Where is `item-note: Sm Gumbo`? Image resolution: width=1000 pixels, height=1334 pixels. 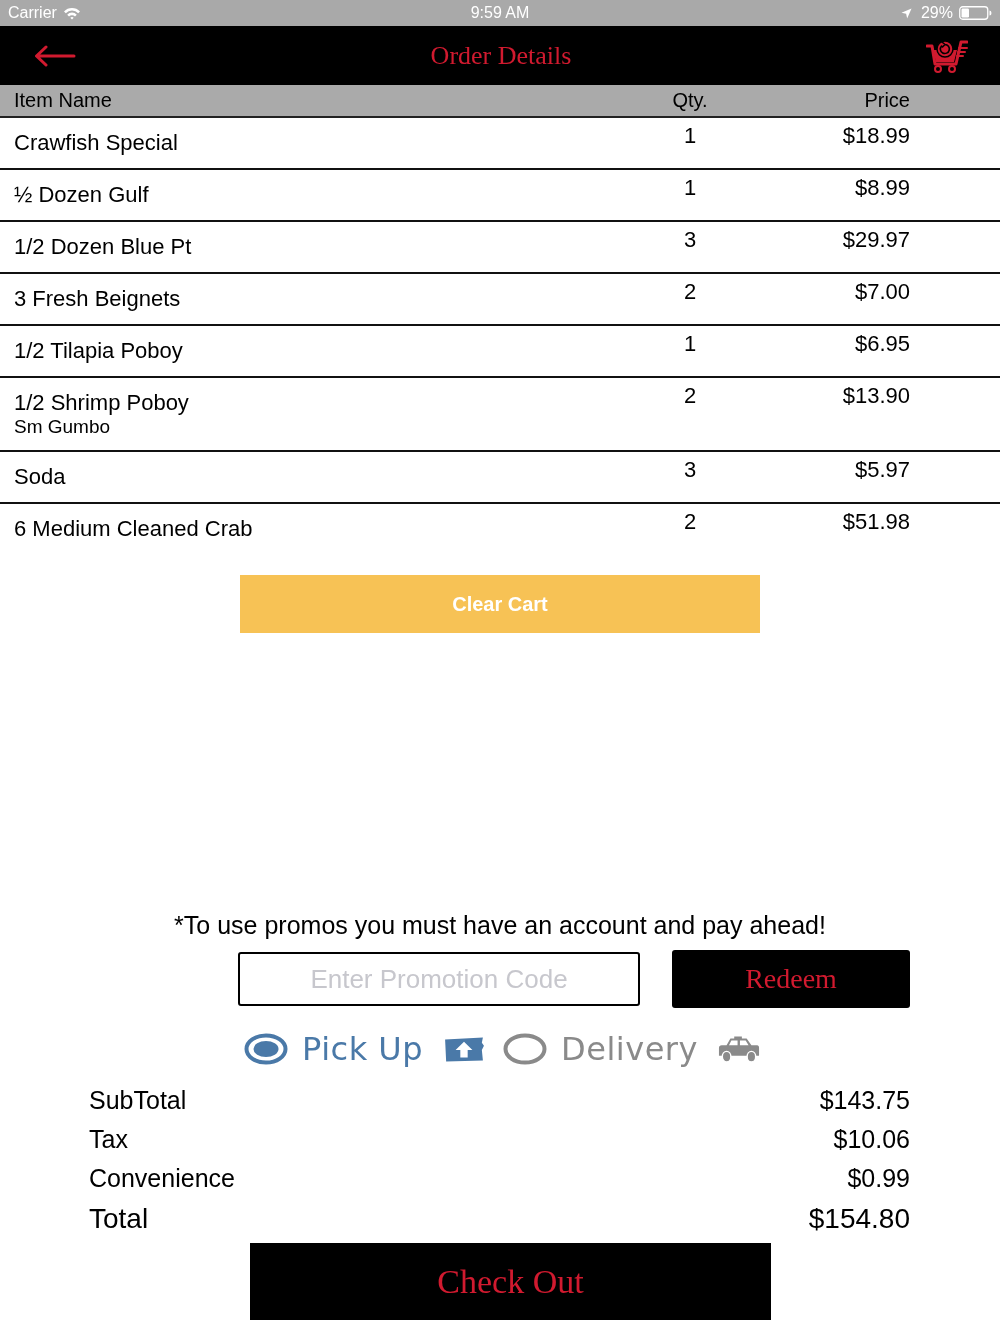 item-note: Sm Gumbo is located at coordinates (62, 427).